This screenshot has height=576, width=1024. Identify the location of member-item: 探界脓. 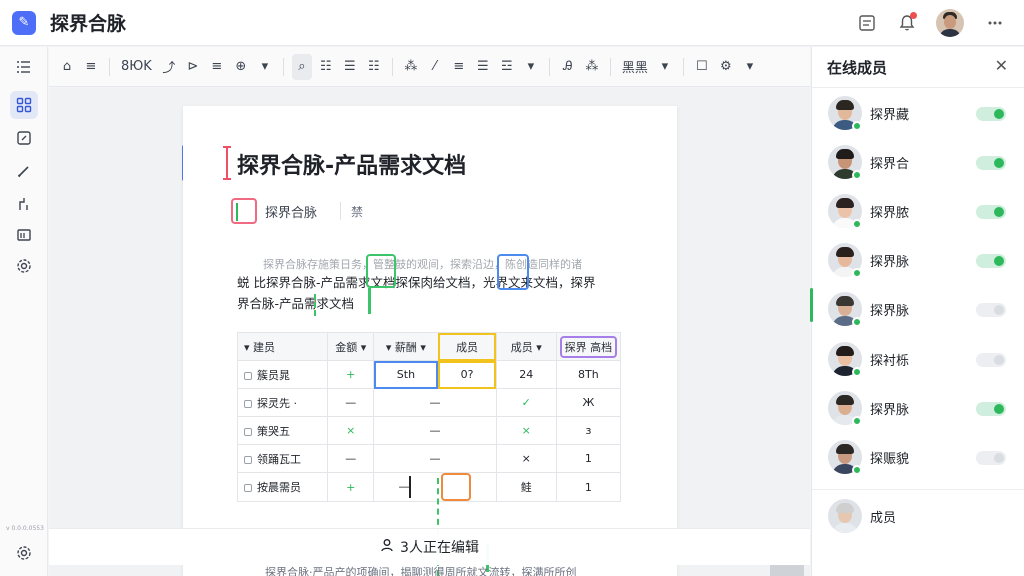
(918, 212).